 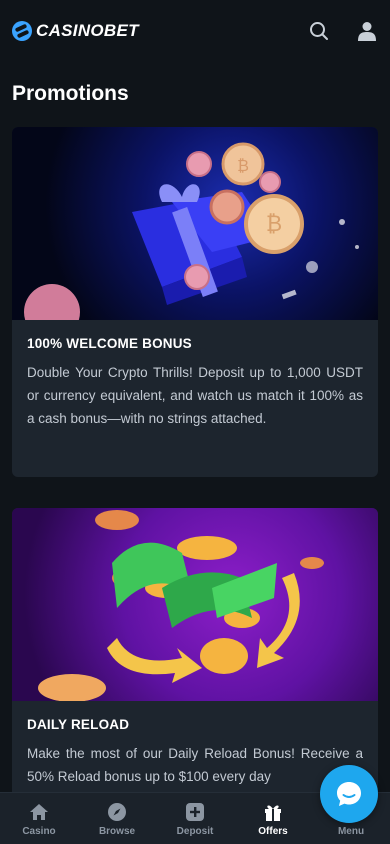 What do you see at coordinates (39, 831) in the screenshot?
I see `nav-label: Casino` at bounding box center [39, 831].